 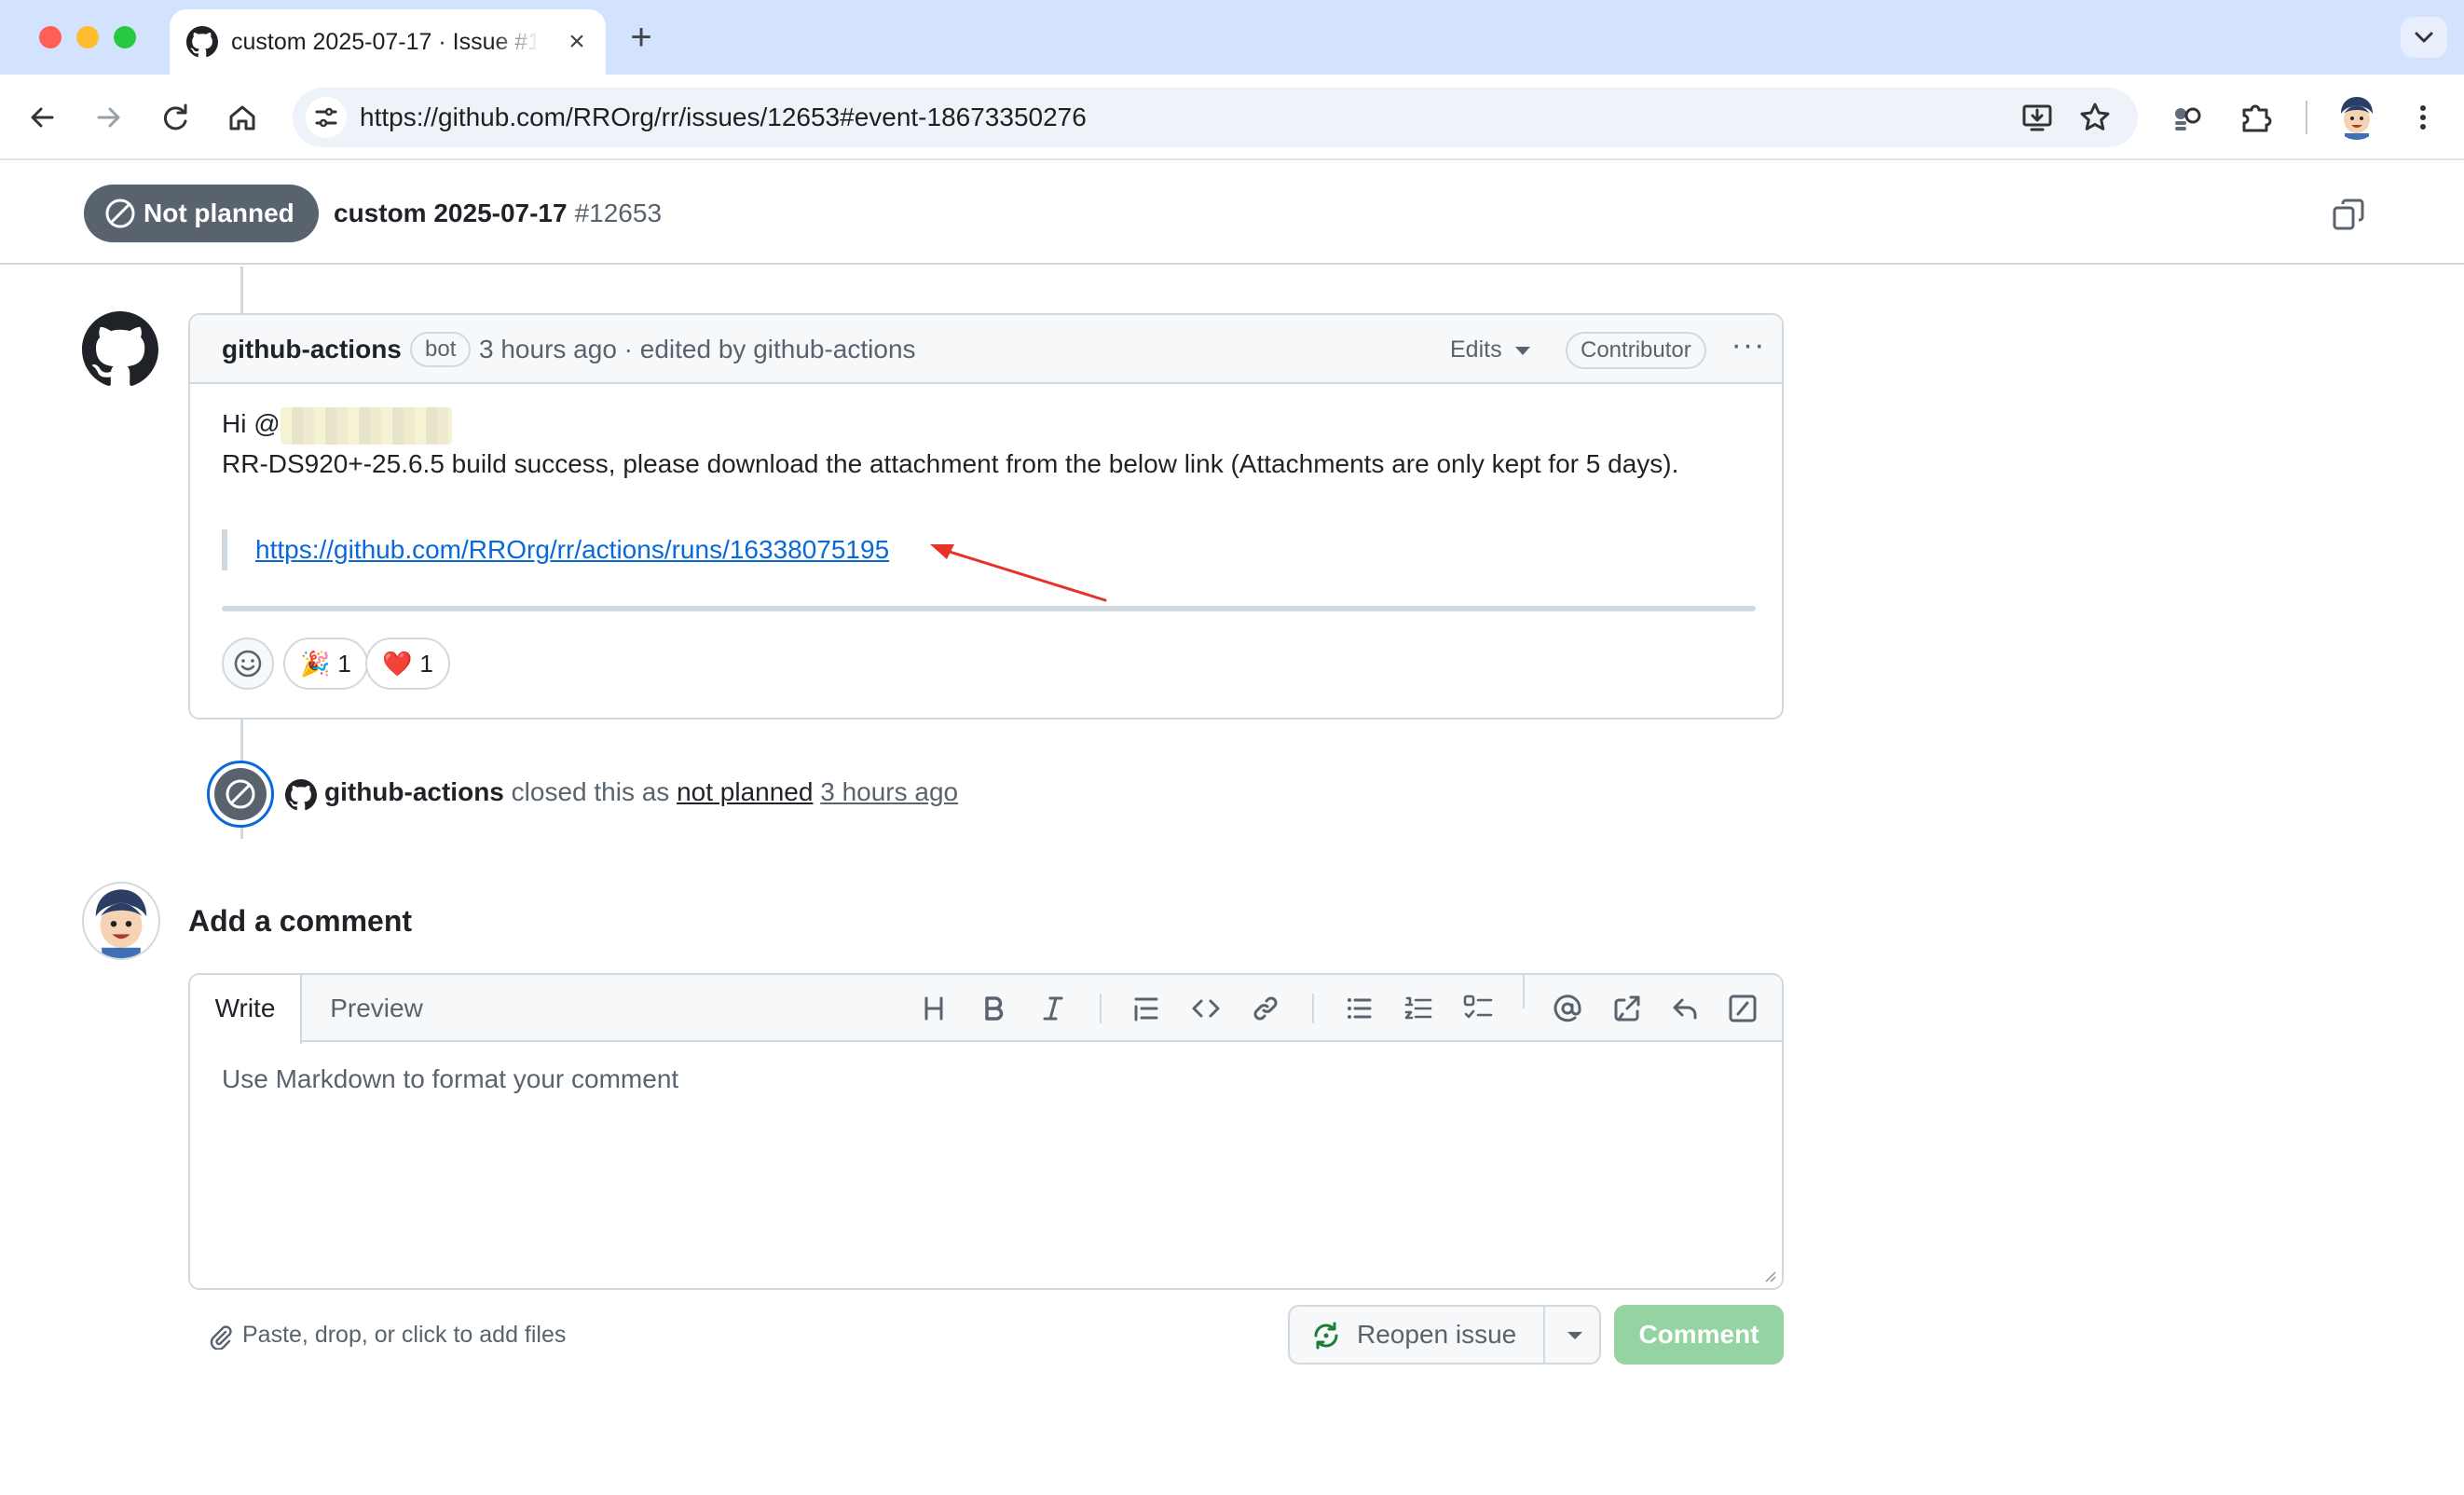 What do you see at coordinates (745, 791) in the screenshot?
I see `event-reason-link: not planned` at bounding box center [745, 791].